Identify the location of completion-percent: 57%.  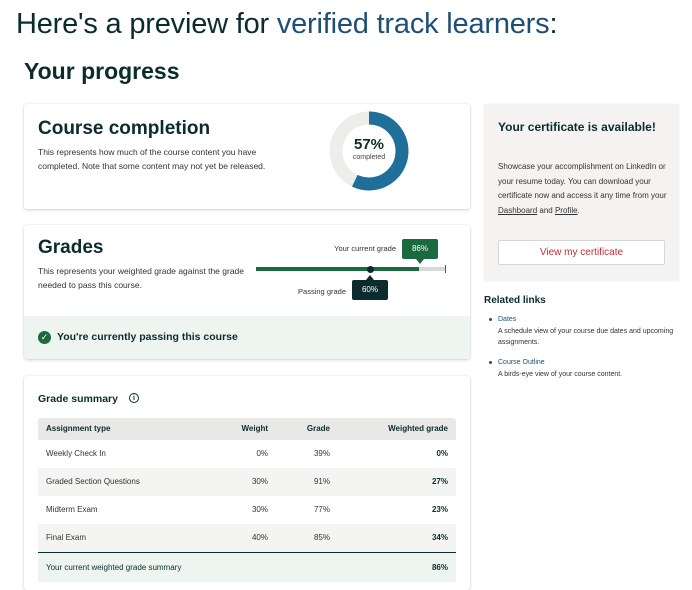
(369, 144).